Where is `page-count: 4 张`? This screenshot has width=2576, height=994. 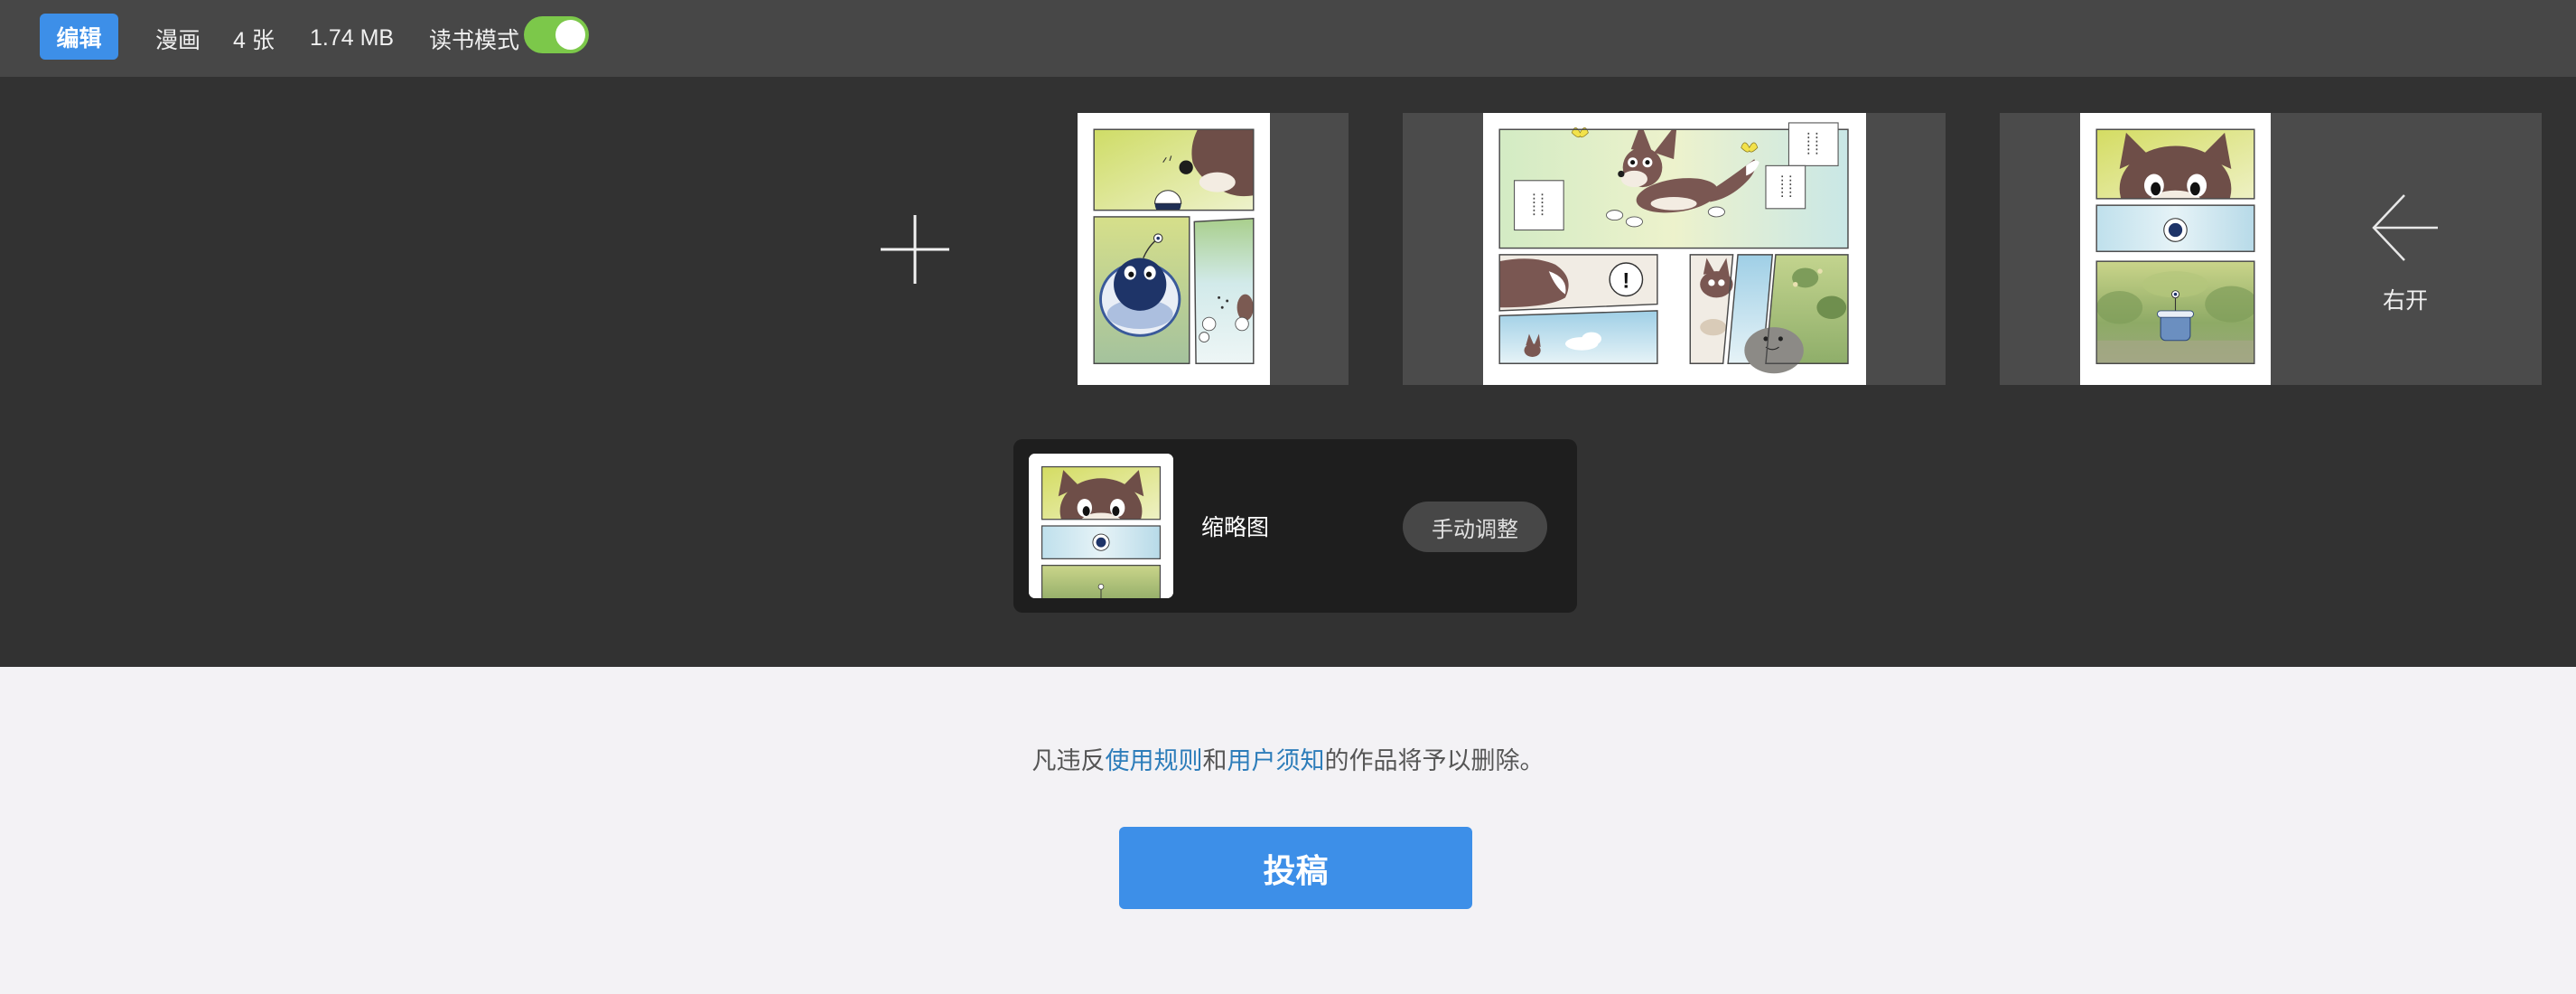 page-count: 4 张 is located at coordinates (254, 40).